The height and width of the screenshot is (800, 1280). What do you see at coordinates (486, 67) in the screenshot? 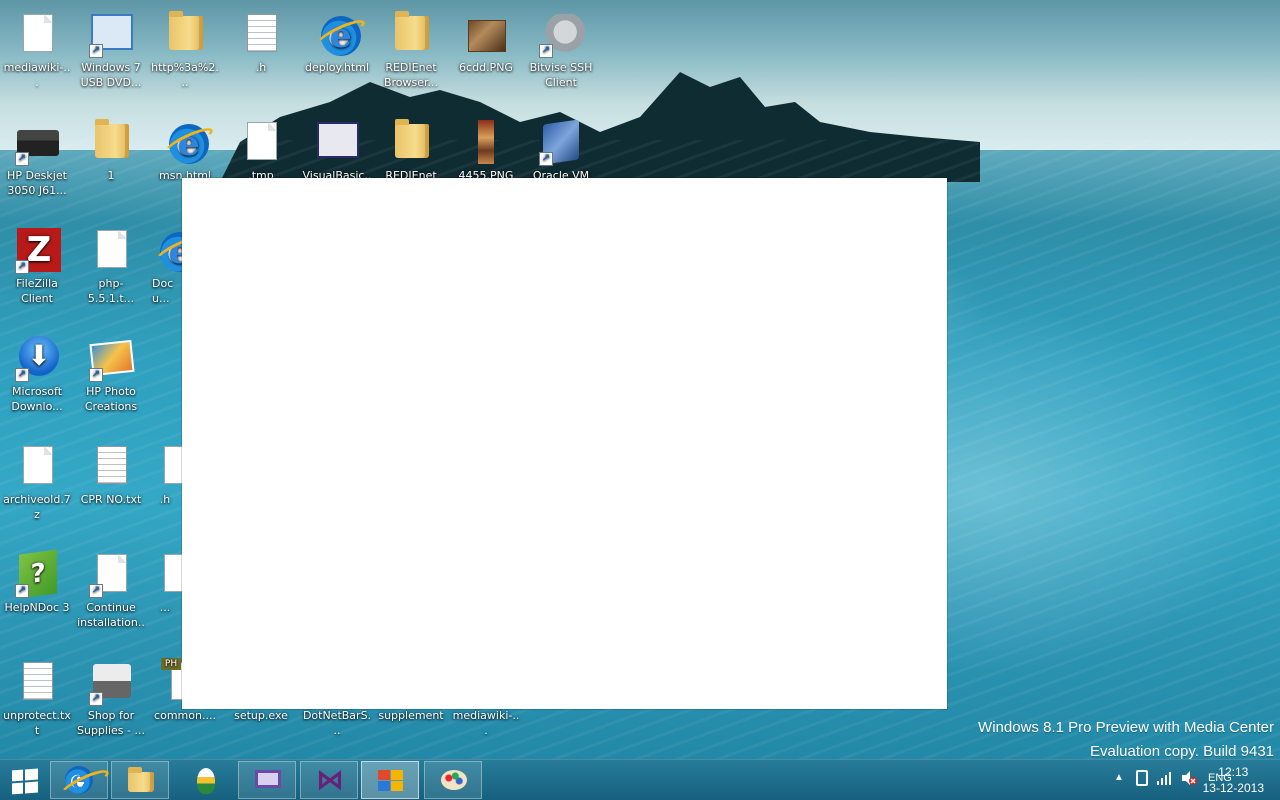
I see `icon-label: 6cdd.PNG` at bounding box center [486, 67].